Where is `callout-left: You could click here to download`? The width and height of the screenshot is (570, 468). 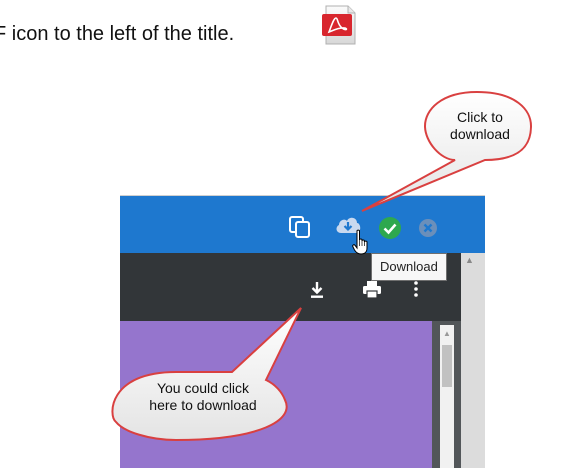 callout-left: You could click here to download is located at coordinates (203, 397).